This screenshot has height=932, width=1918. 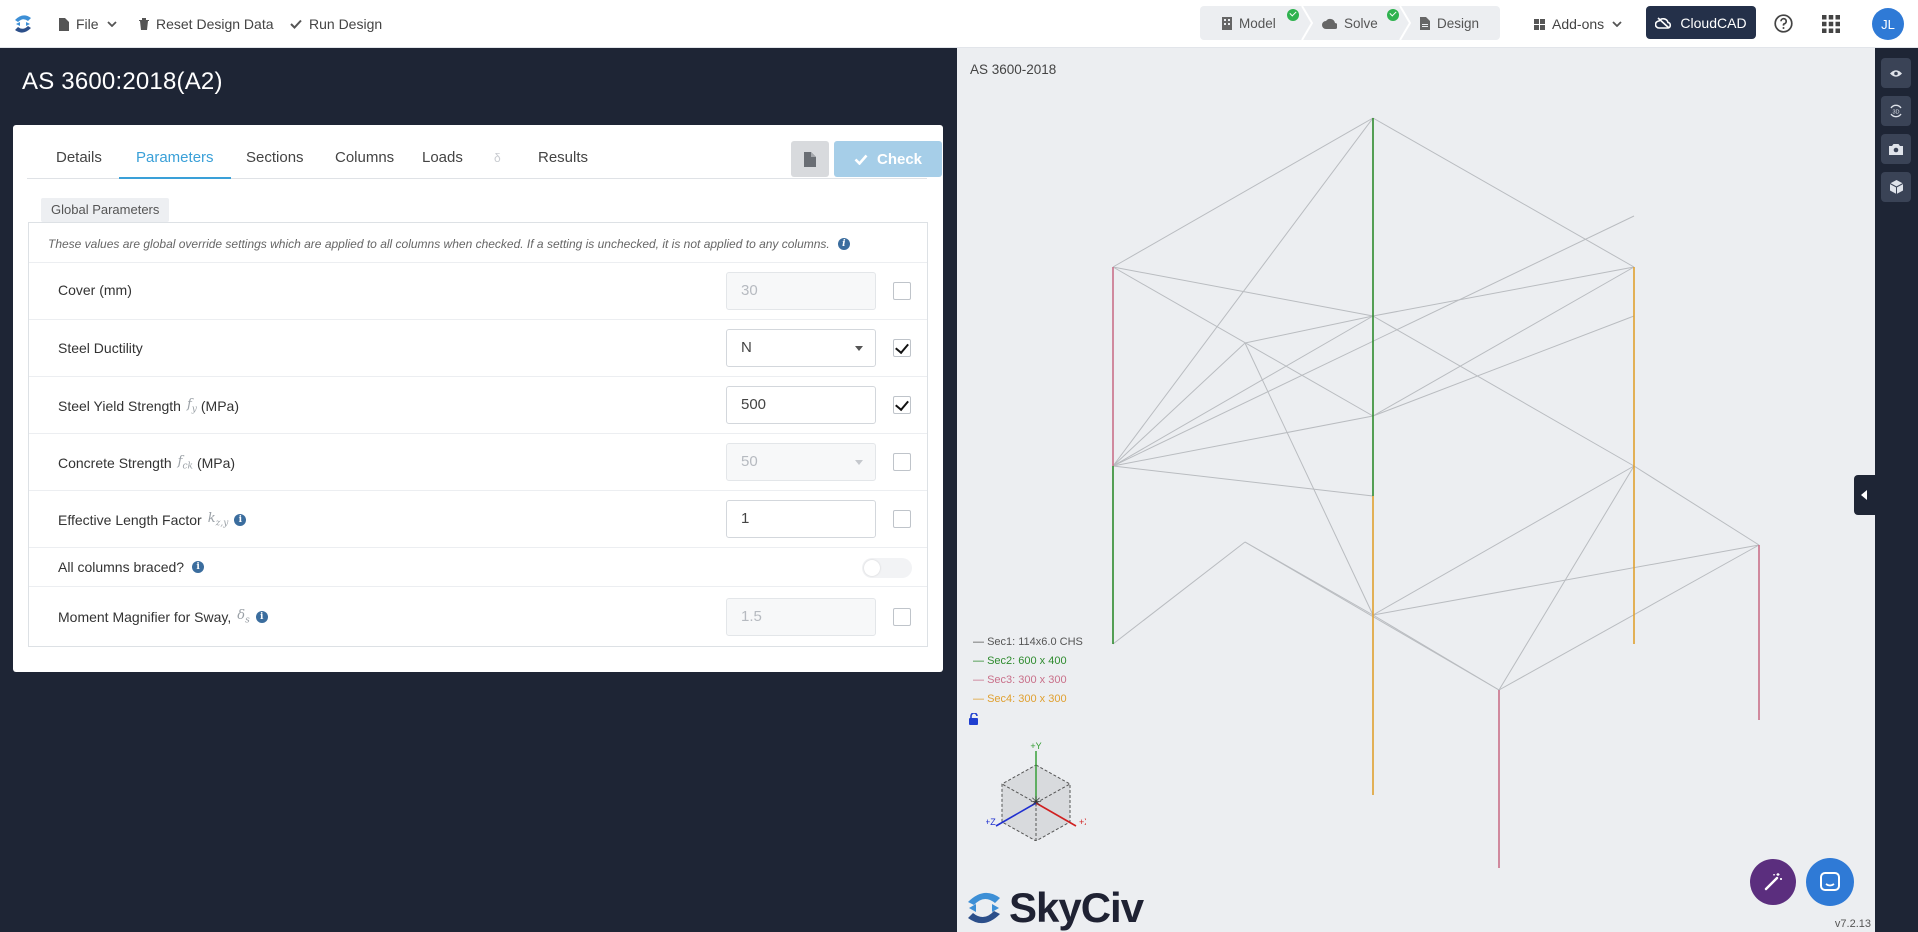 What do you see at coordinates (79, 152) in the screenshot?
I see `tab-details: Details` at bounding box center [79, 152].